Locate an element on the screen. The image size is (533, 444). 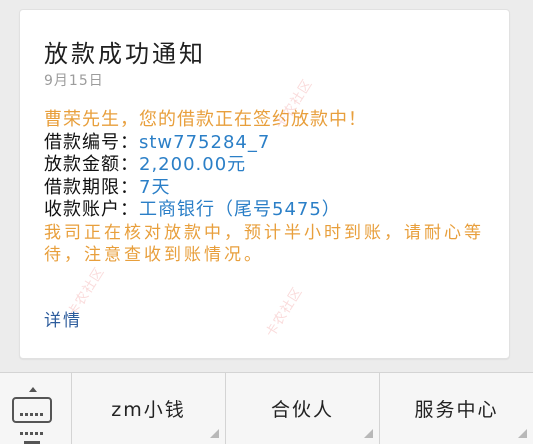
notice-text: 我司正在核对放款中，预计半小时到账，请耐心等待，注意查收到账情况。 is located at coordinates (264, 244).